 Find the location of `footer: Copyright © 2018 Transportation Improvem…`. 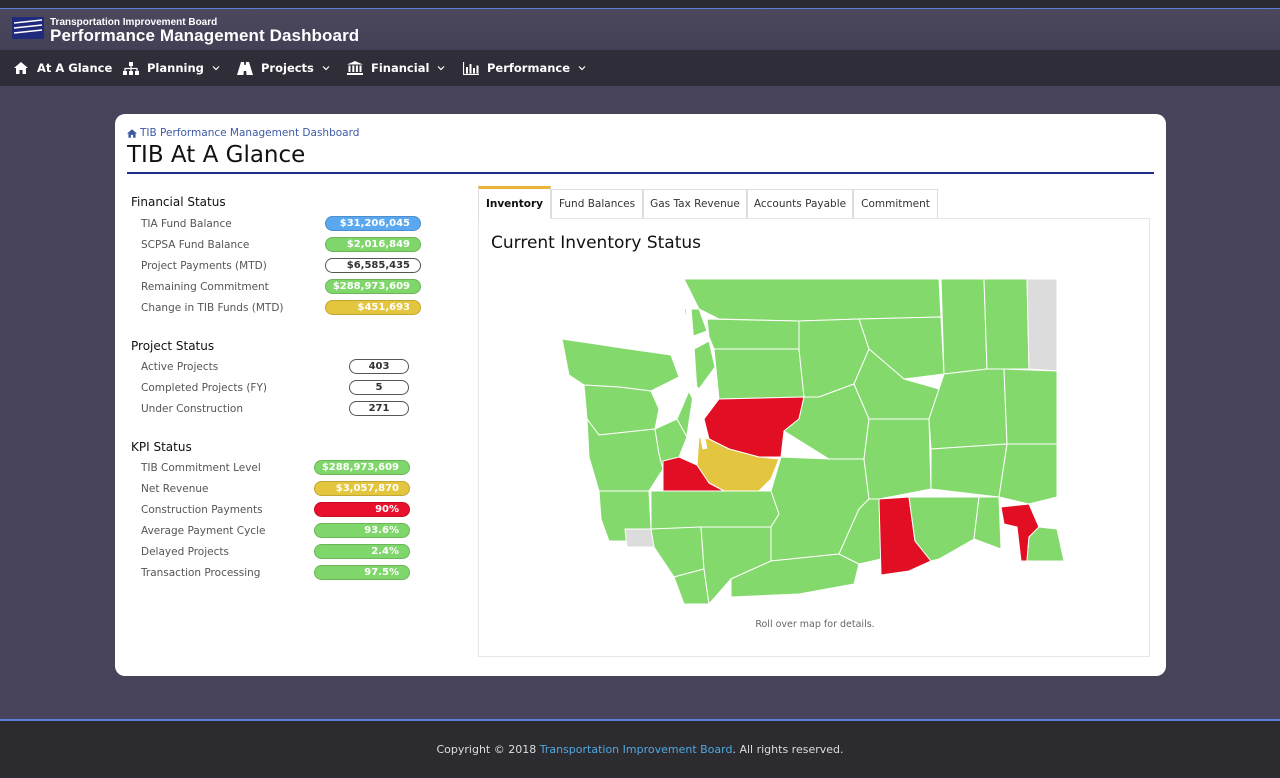

footer: Copyright © 2018 Transportation Improvem… is located at coordinates (640, 749).